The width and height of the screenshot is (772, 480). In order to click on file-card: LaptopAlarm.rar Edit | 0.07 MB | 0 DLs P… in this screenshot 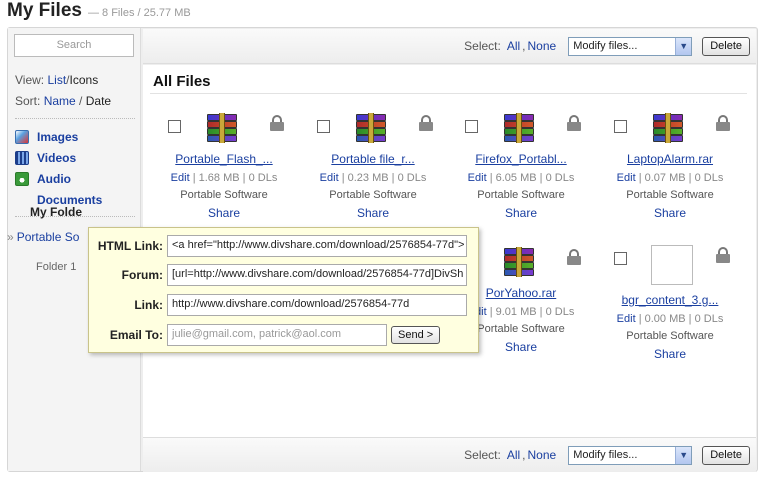, I will do `click(670, 173)`.